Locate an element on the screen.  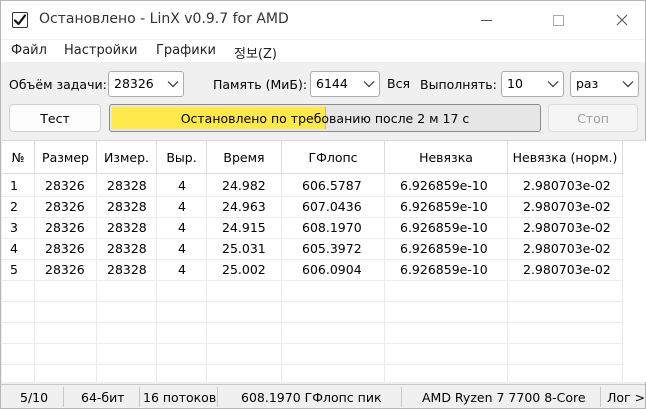
cell-time: 25.031 is located at coordinates (244, 248).